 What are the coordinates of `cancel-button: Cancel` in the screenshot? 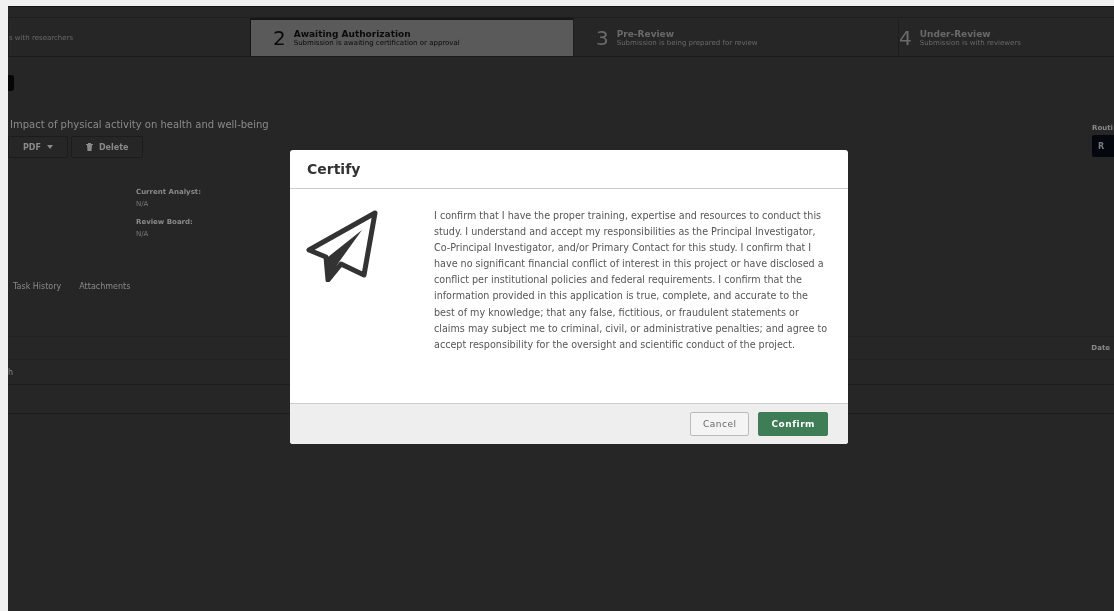 It's located at (720, 424).